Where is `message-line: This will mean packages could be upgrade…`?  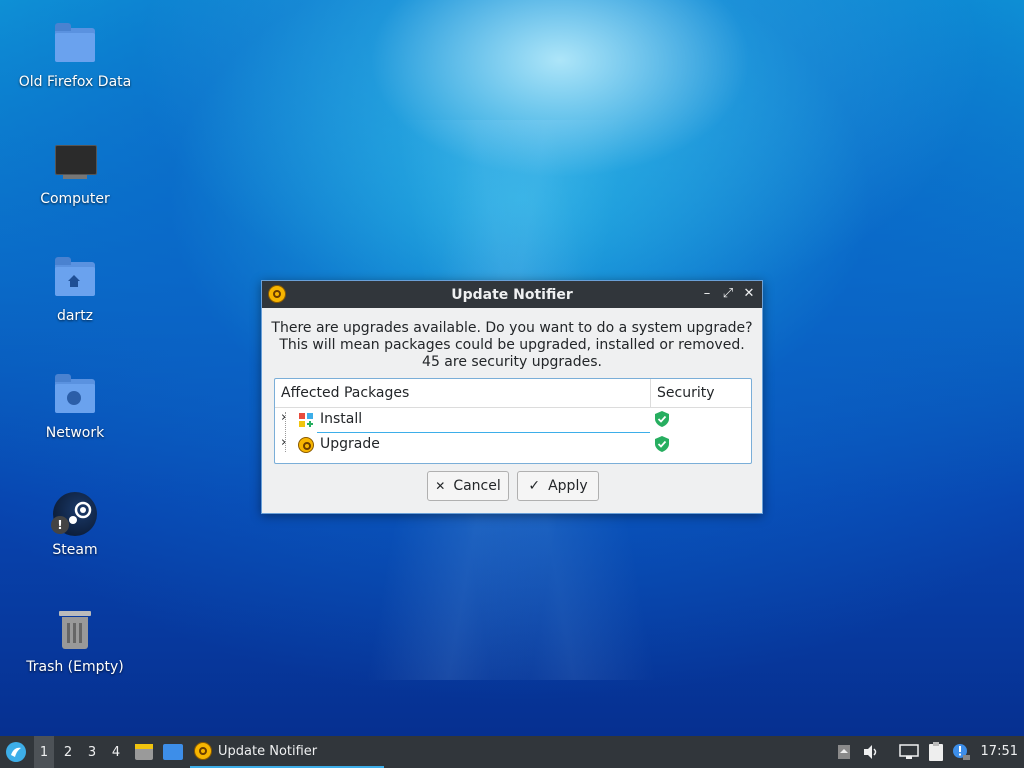 message-line: This will mean packages could be upgrade… is located at coordinates (512, 345).